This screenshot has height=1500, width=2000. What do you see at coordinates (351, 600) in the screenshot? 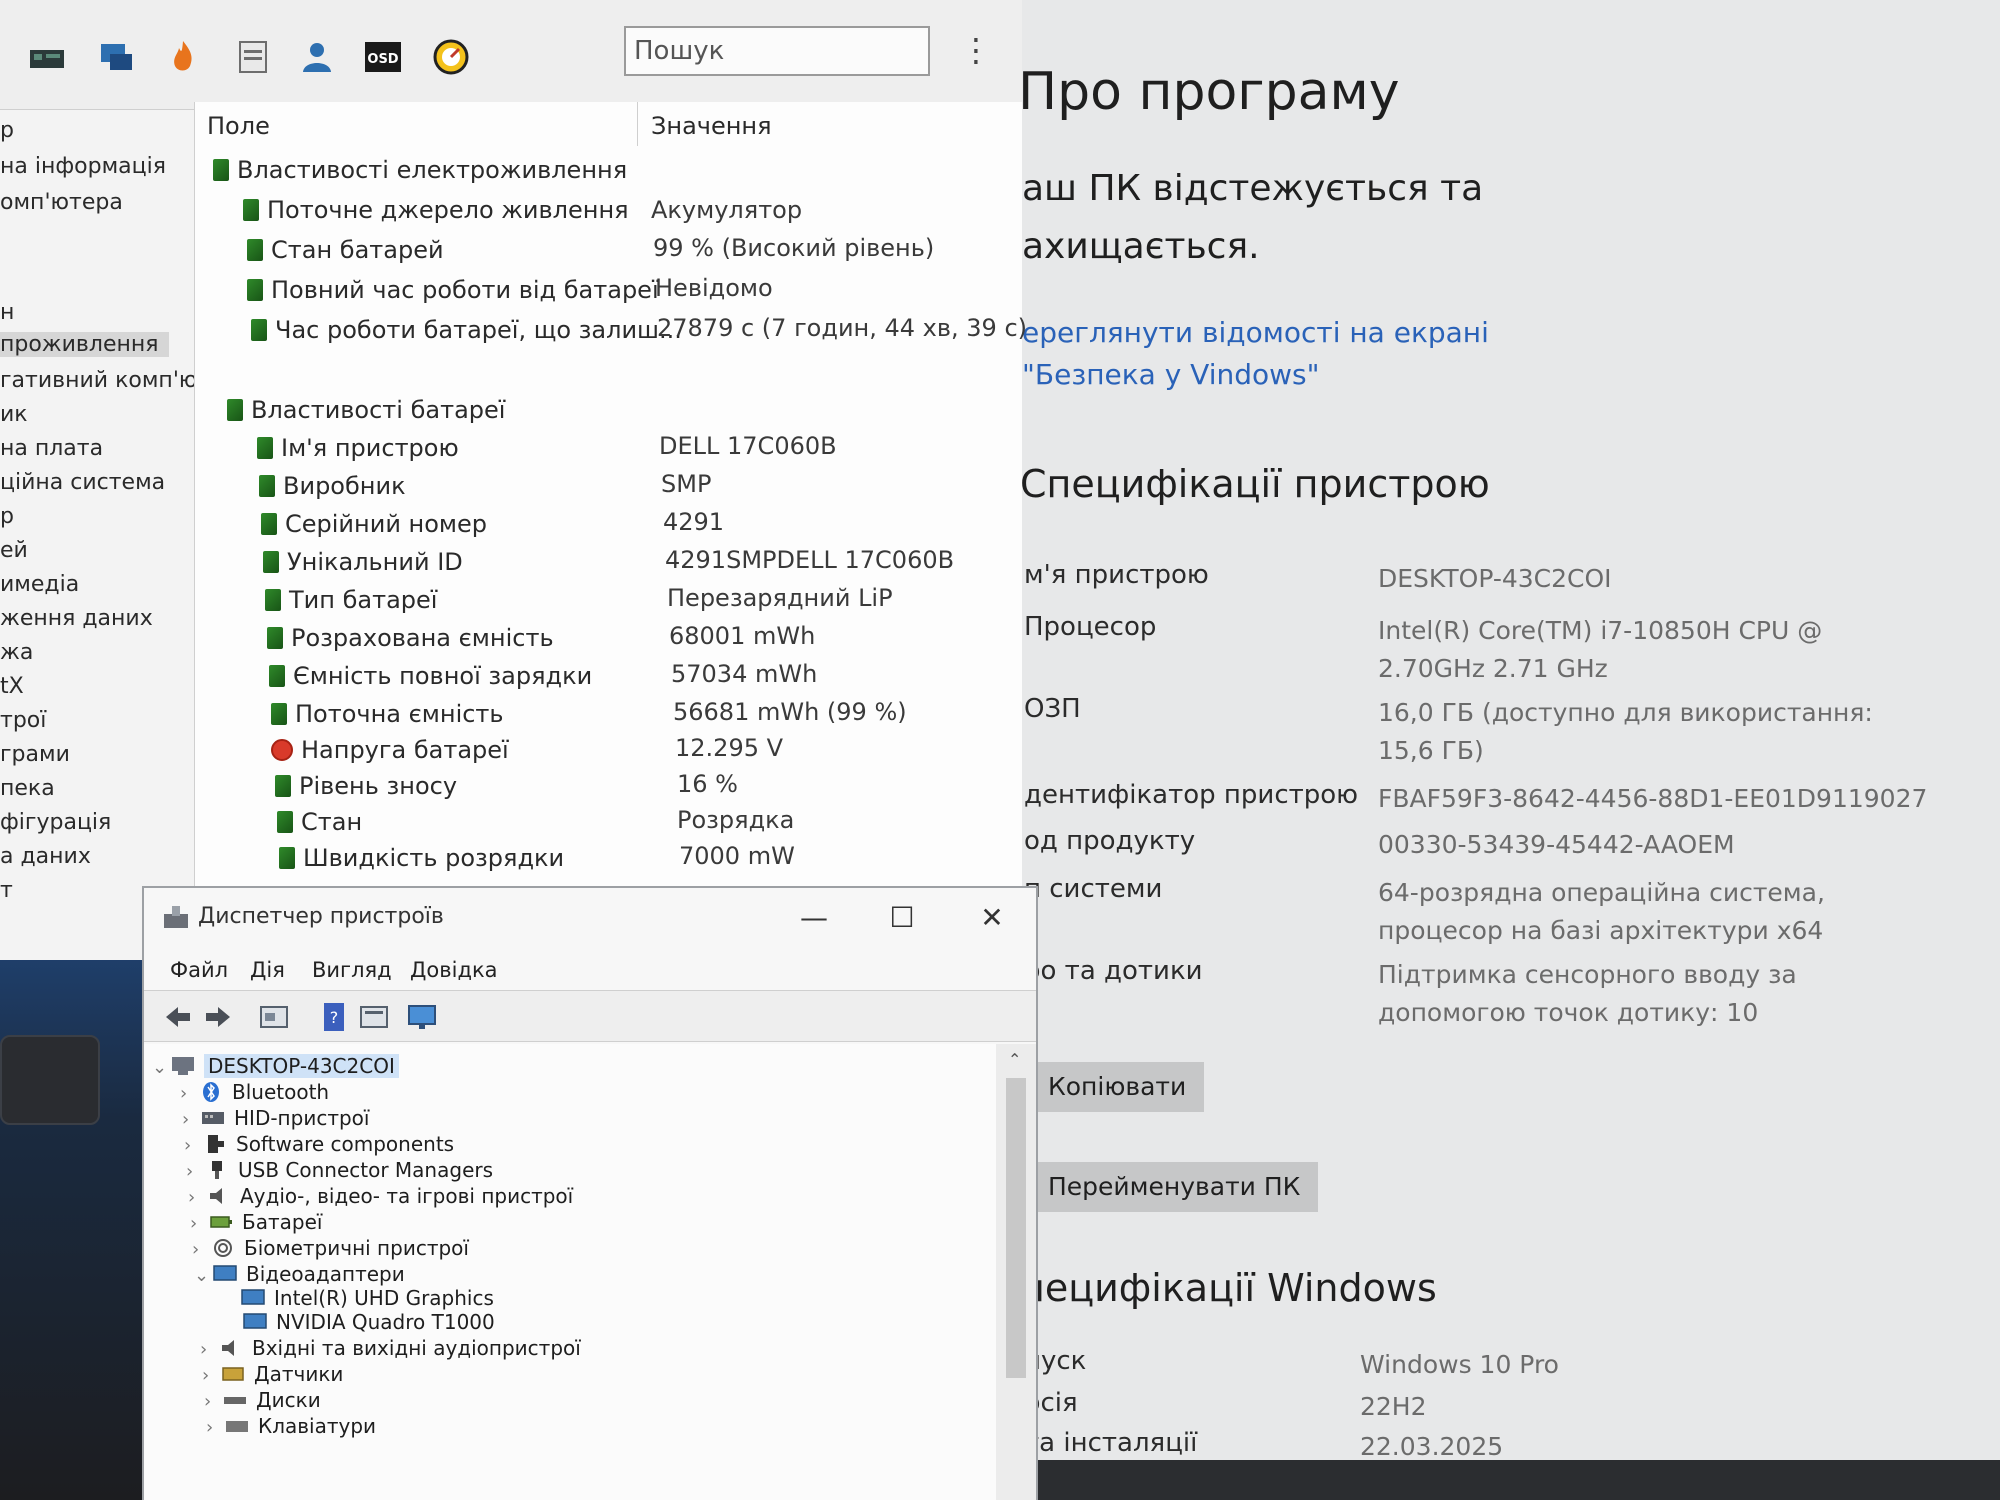
I see `table-row: Тип батареї` at bounding box center [351, 600].